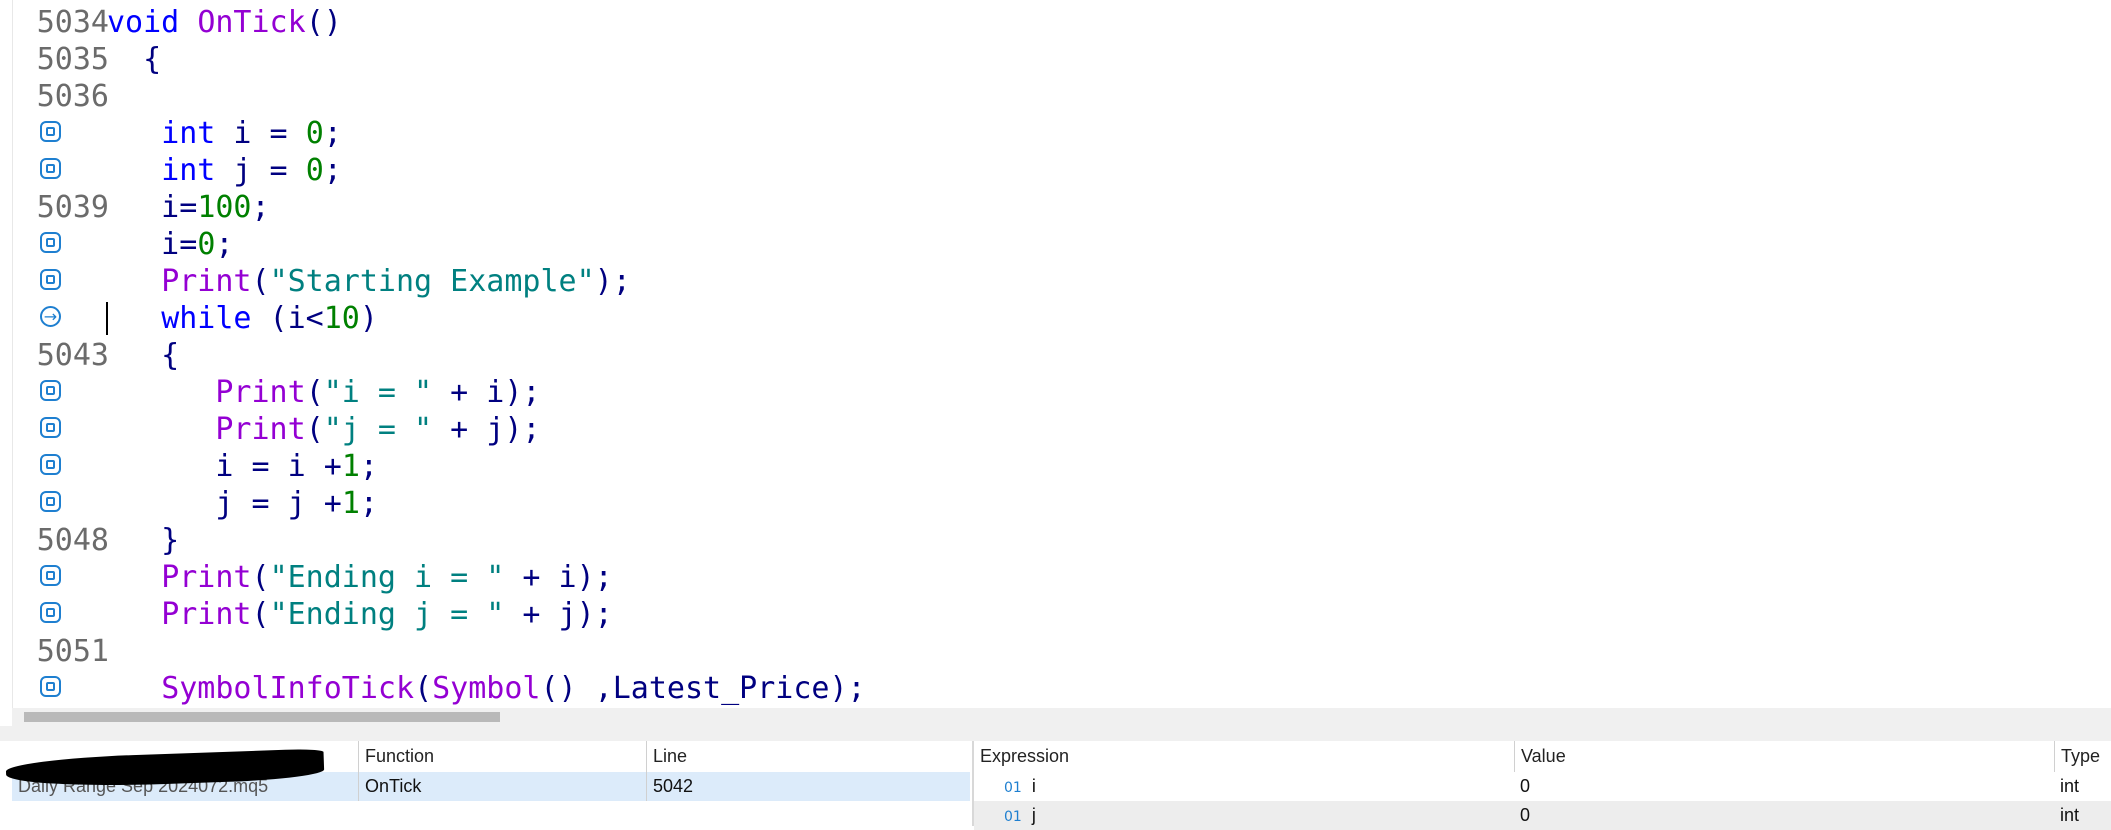 The width and height of the screenshot is (2111, 830). I want to click on code-token: SymbolInfoTick, so click(288, 688).